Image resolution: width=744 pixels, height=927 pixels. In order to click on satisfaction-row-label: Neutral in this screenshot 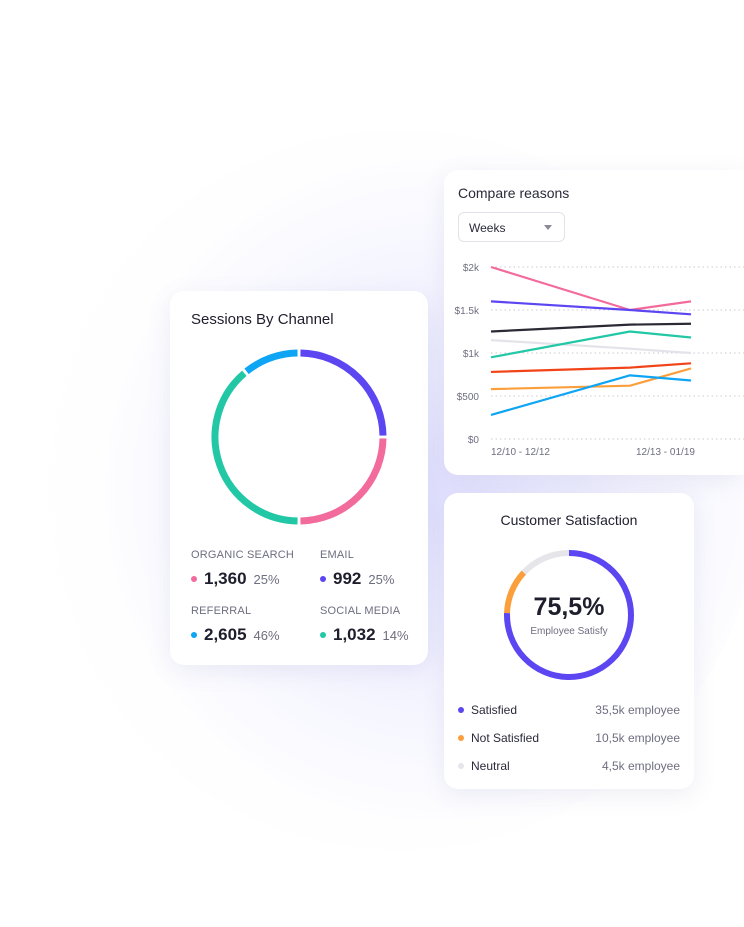, I will do `click(490, 766)`.